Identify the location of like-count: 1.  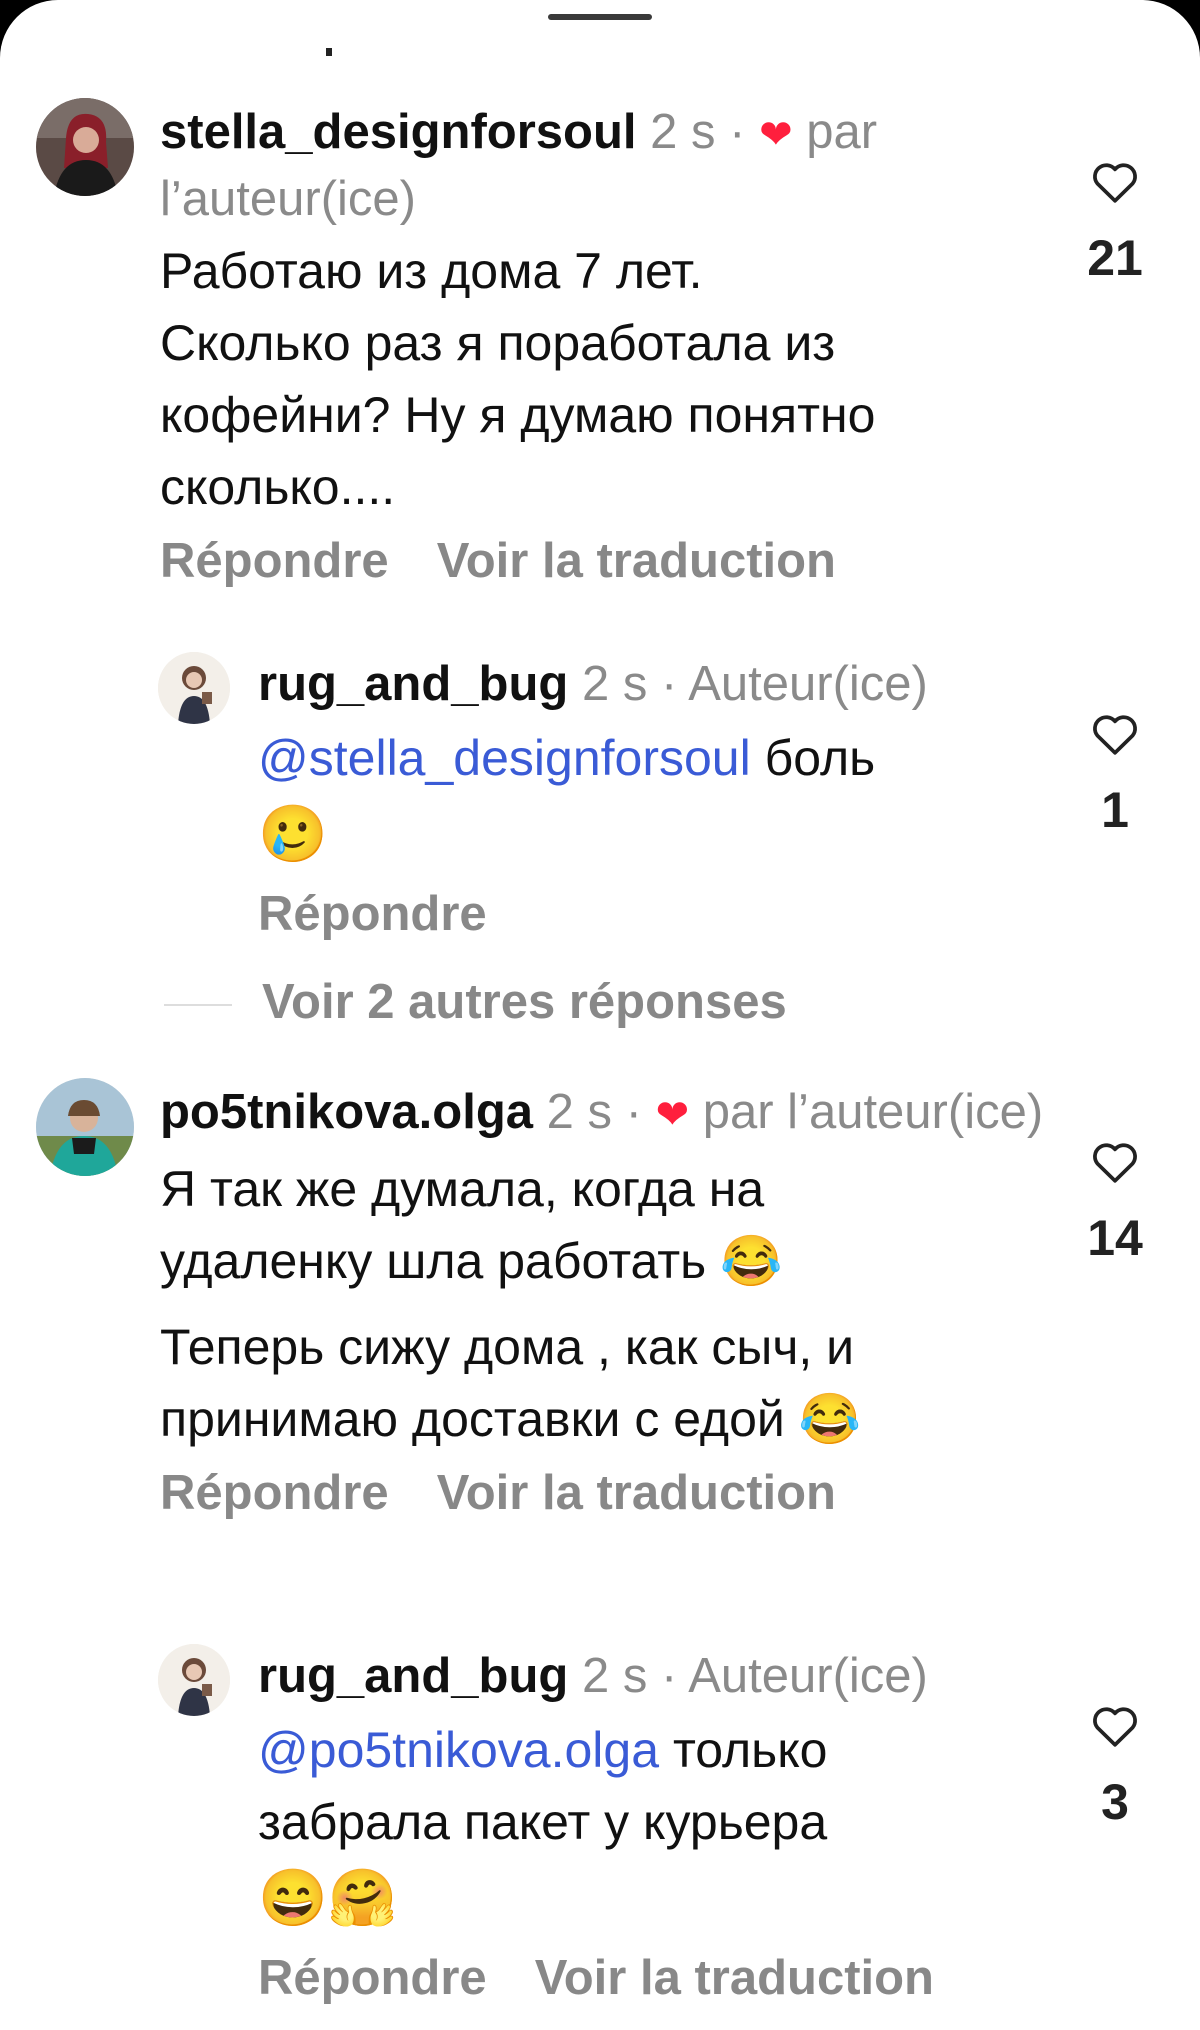
(1115, 810).